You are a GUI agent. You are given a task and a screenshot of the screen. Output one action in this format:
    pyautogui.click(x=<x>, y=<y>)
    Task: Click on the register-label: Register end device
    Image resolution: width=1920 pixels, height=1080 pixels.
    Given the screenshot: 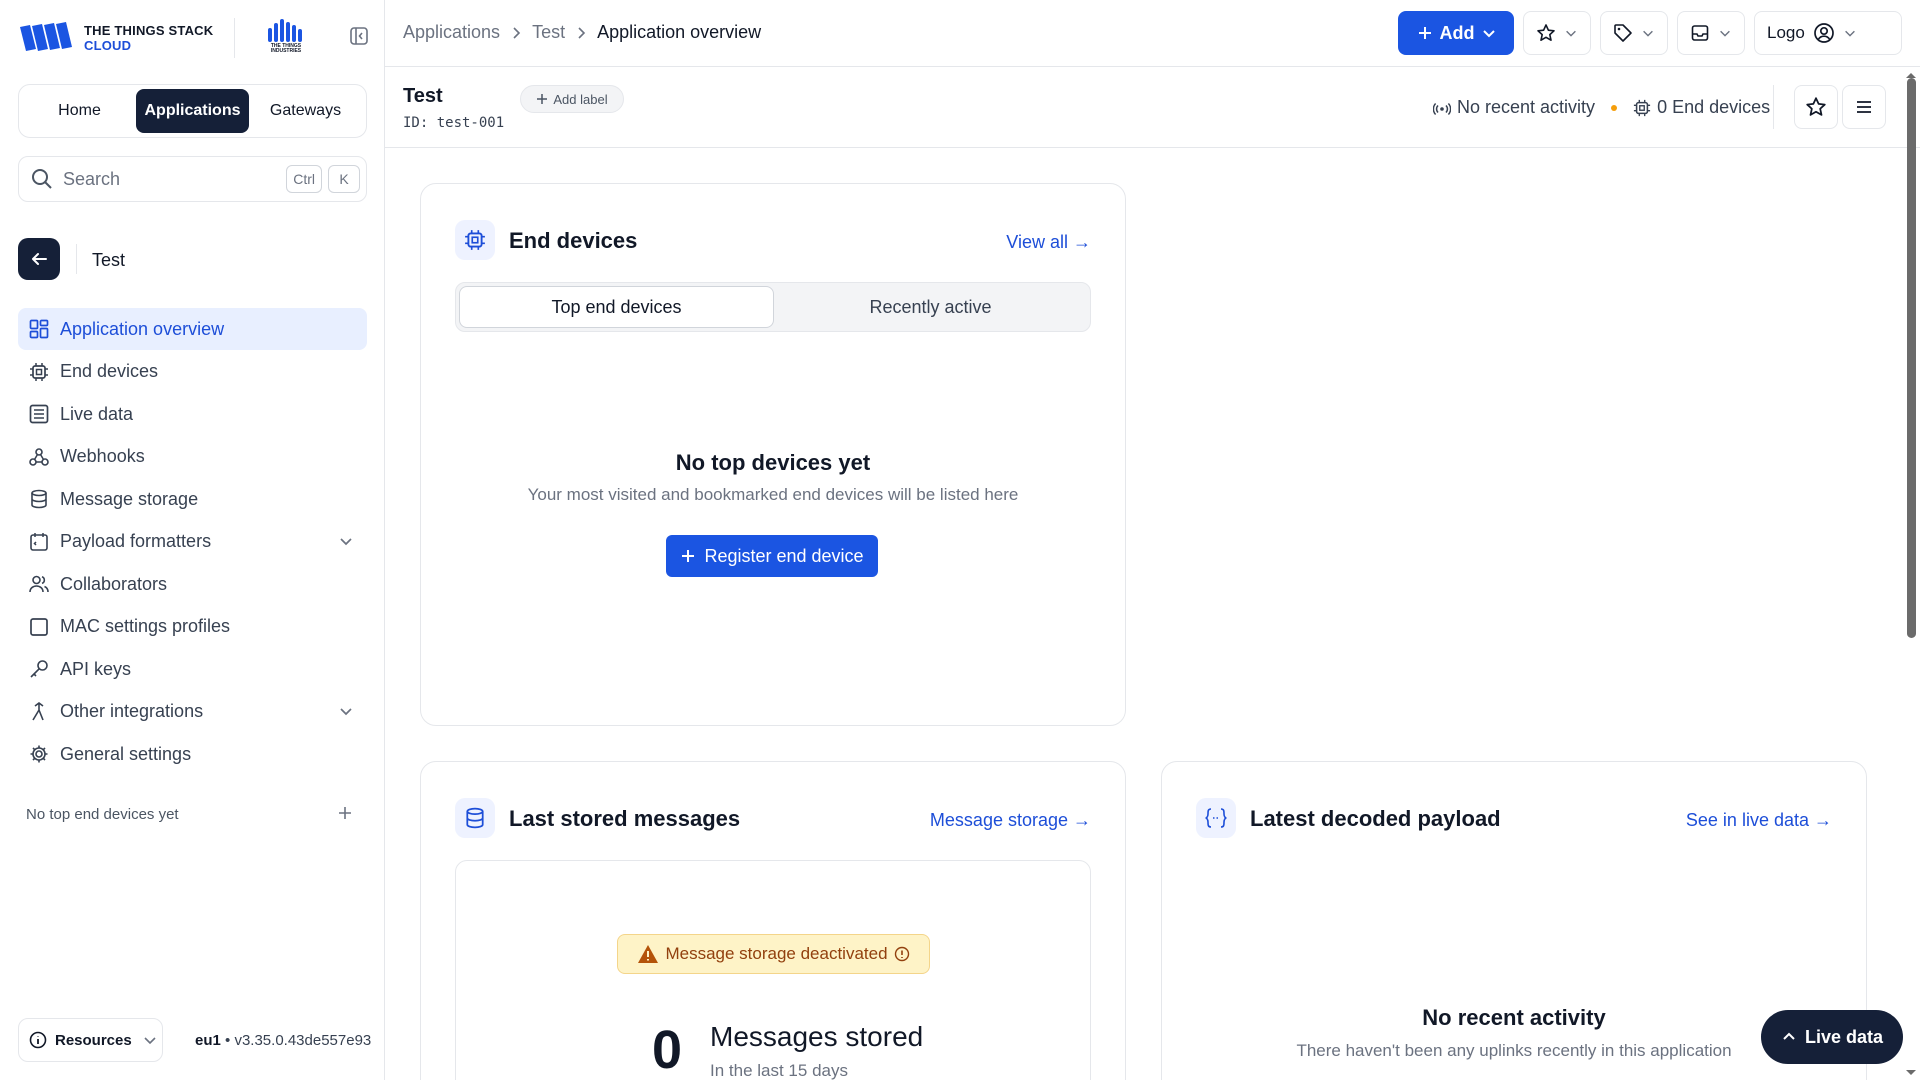 What is the action you would take?
    pyautogui.click(x=784, y=555)
    